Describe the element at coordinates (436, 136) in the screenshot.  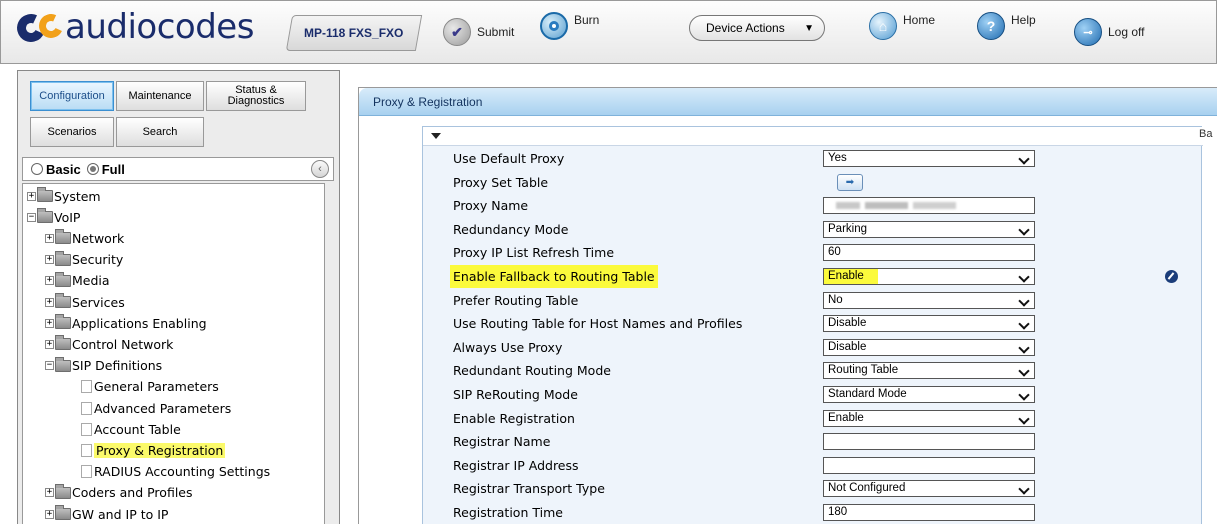
I see `collapse-arrow-icon` at that location.